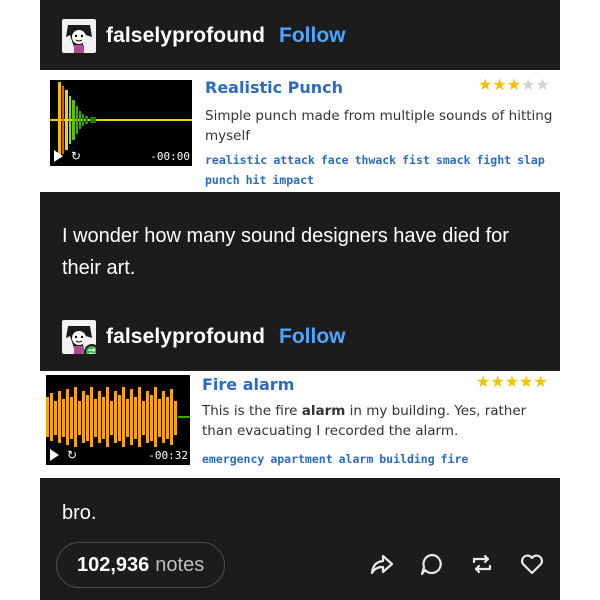 The image size is (600, 600). Describe the element at coordinates (236, 160) in the screenshot. I see `tag-link: realistic` at that location.